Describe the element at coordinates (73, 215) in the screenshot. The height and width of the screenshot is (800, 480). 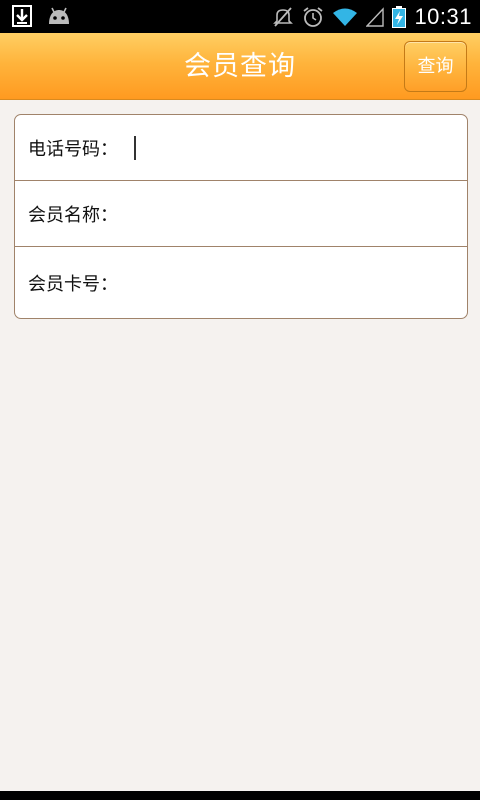
I see `member-name-label: 会员名称：` at that location.